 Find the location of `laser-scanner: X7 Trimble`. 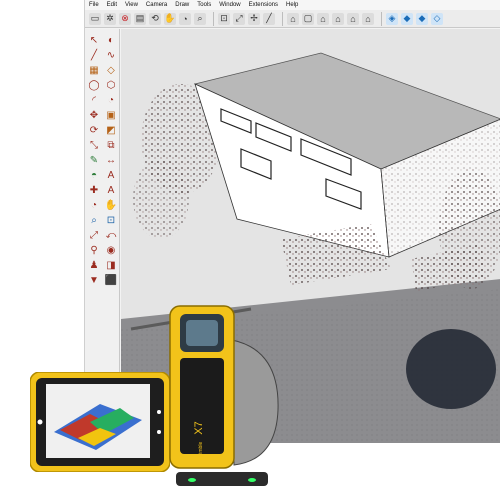

laser-scanner: X7 Trimble is located at coordinates (224, 395).